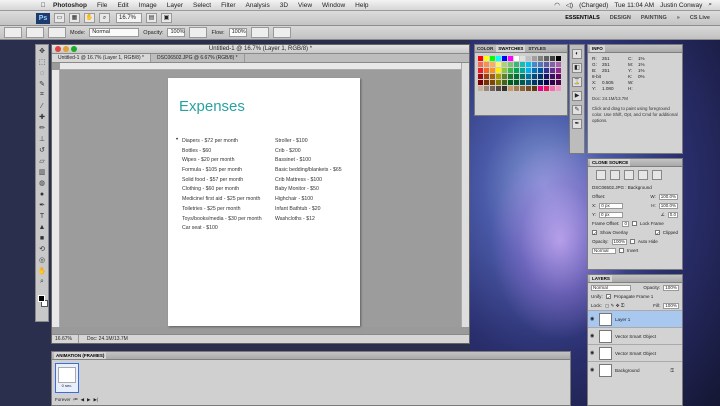 The width and height of the screenshot is (720, 406). What do you see at coordinates (654, 18) in the screenshot?
I see `workspace-painting: PAINTING` at bounding box center [654, 18].